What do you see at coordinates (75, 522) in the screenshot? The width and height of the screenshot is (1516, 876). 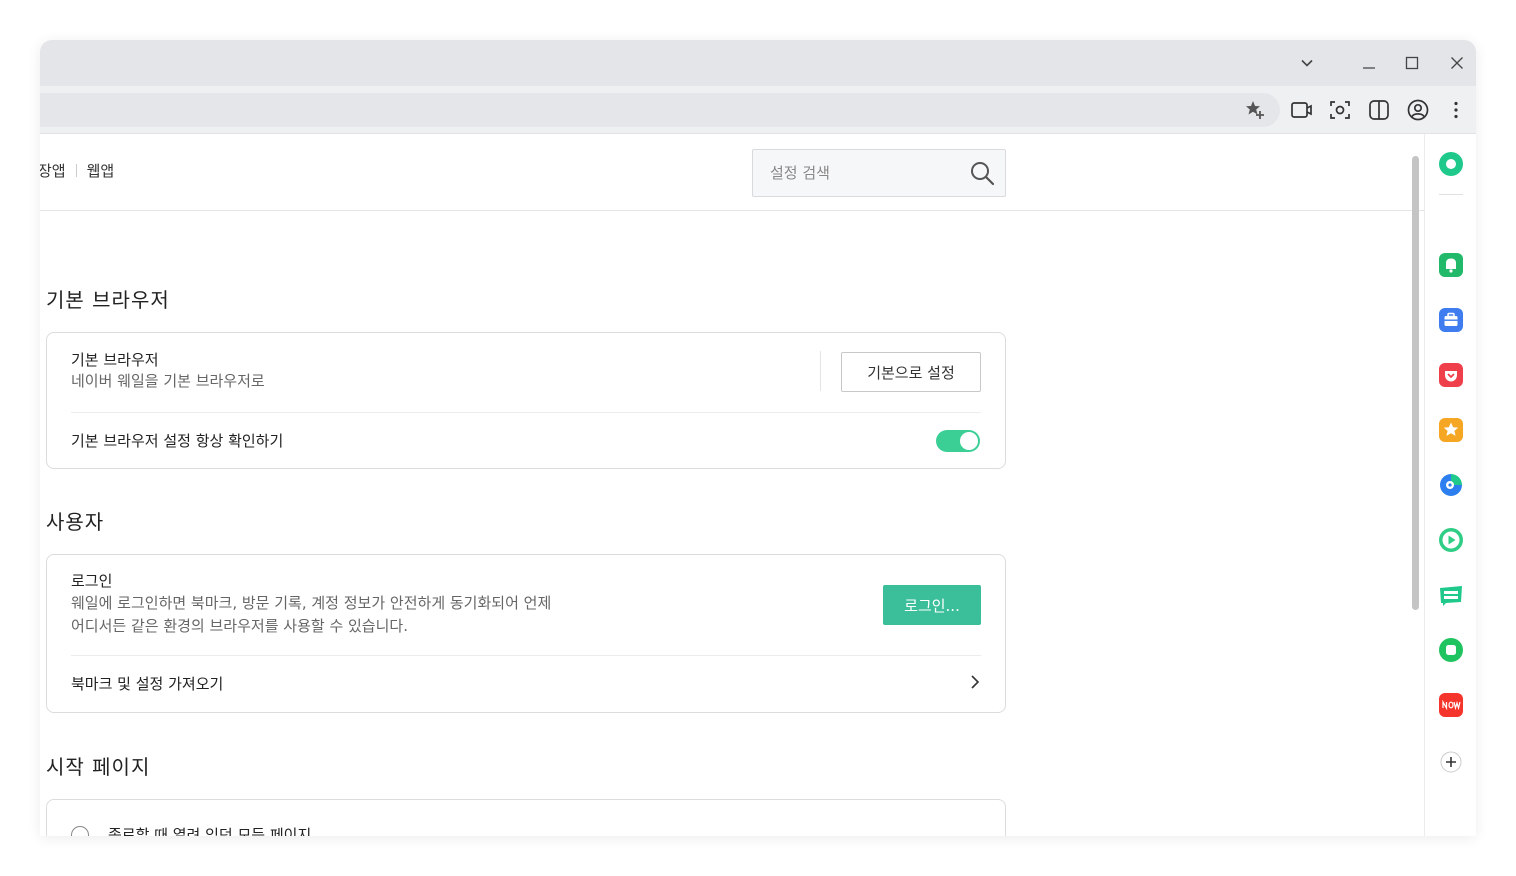 I see `section-title-user: 사용자` at bounding box center [75, 522].